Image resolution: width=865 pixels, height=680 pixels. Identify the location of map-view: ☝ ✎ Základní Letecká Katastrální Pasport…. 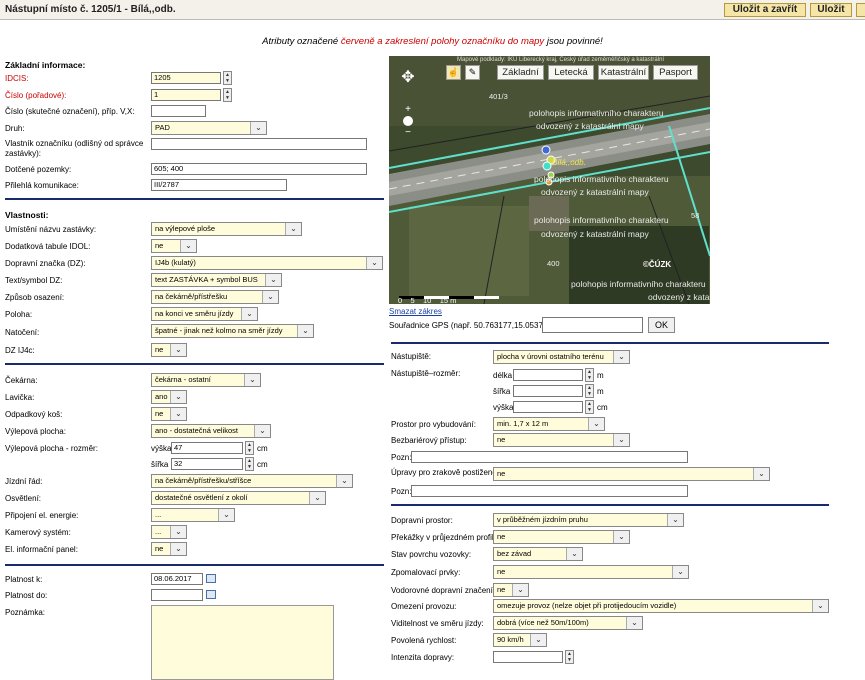
(549, 180).